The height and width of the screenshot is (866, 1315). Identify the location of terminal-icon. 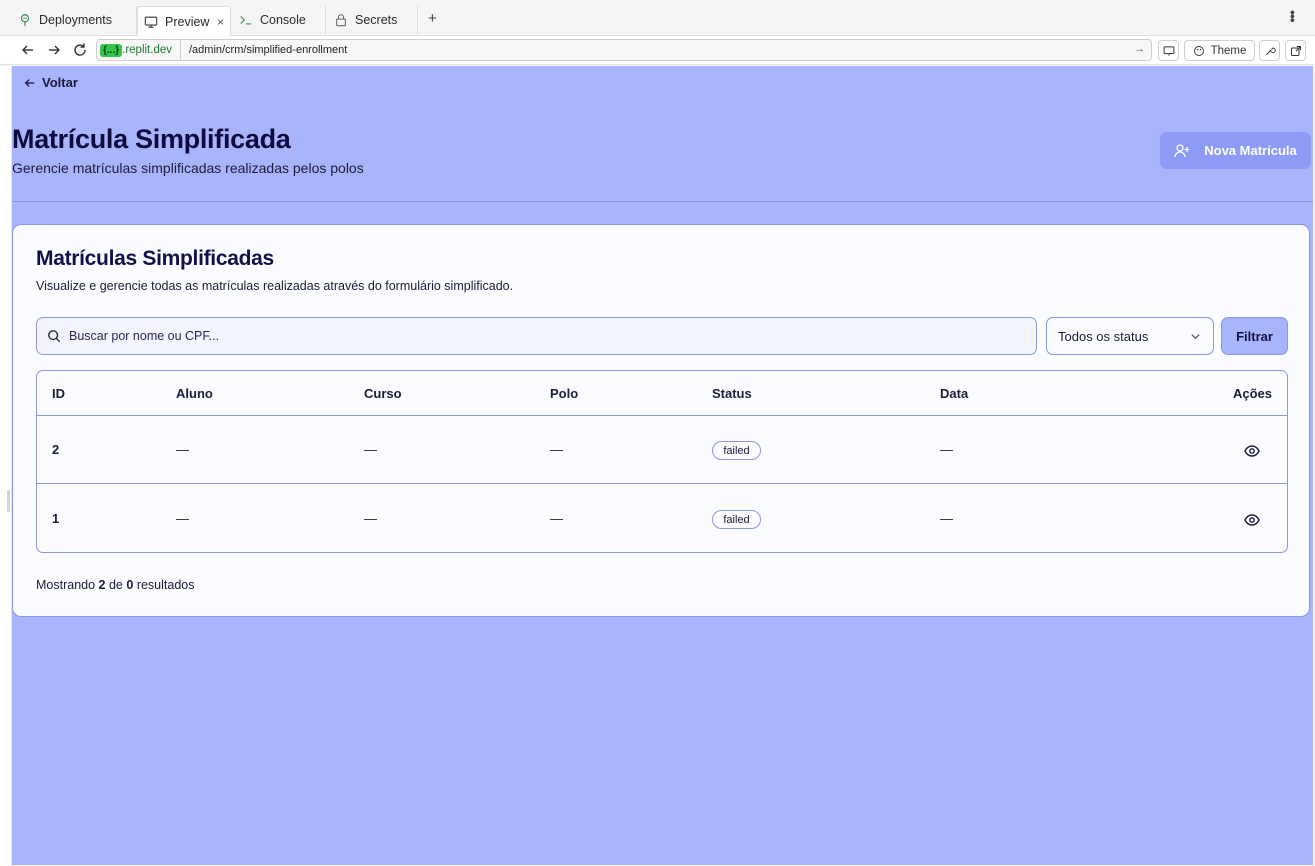
(246, 20).